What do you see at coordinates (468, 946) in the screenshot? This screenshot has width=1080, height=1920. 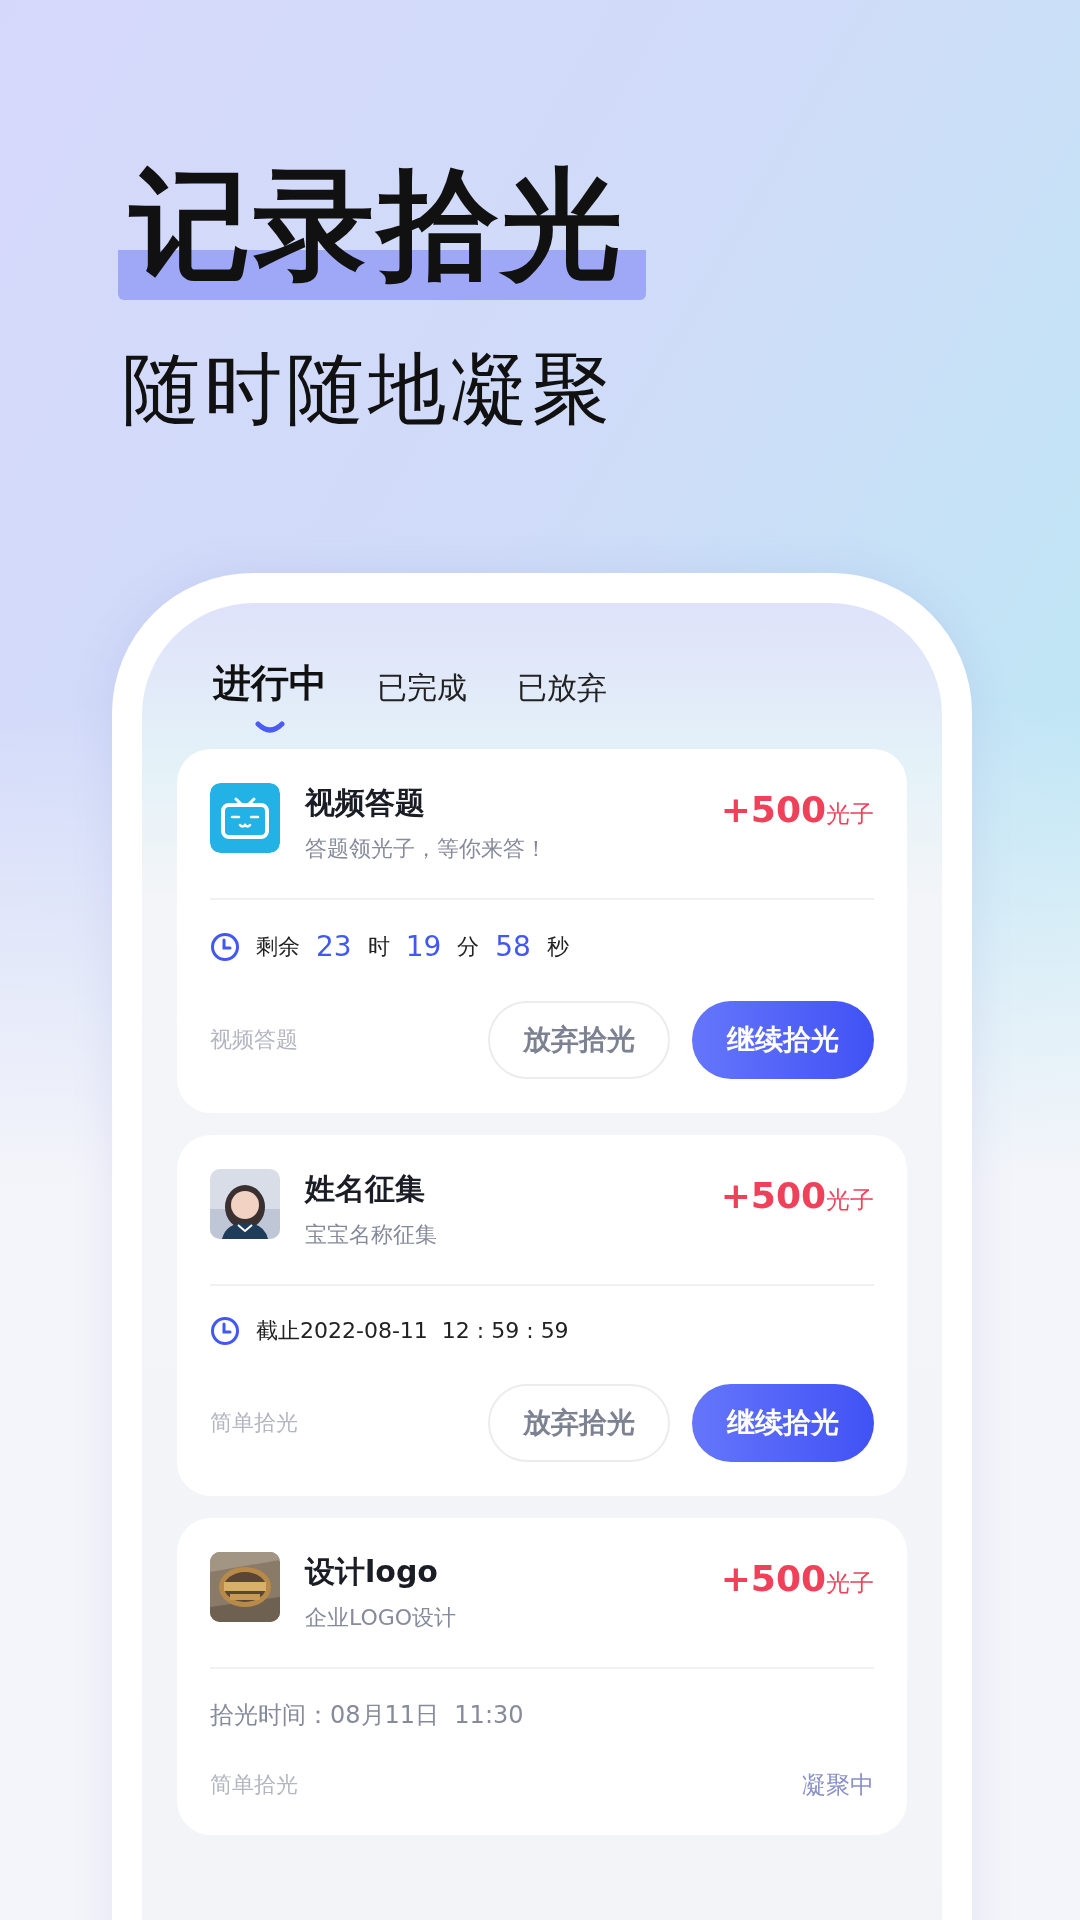 I see `countdown-unit: 分` at bounding box center [468, 946].